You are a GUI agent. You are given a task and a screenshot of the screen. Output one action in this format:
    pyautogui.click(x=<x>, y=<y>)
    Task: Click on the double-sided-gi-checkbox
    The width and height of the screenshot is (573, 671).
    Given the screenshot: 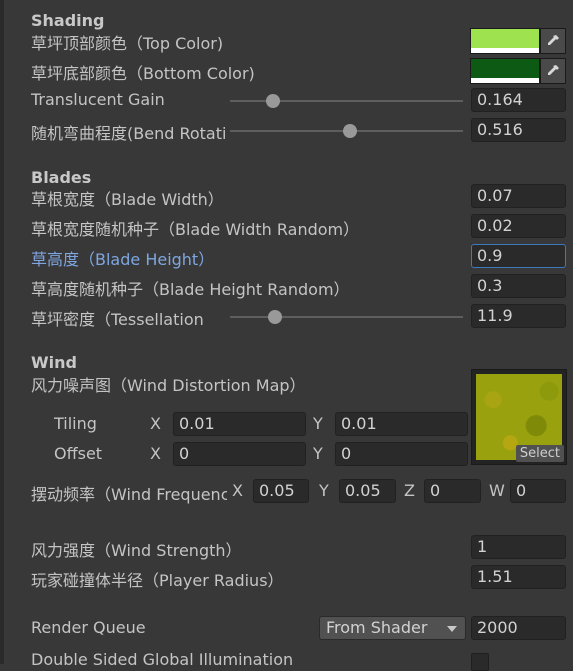 What is the action you would take?
    pyautogui.click(x=480, y=662)
    